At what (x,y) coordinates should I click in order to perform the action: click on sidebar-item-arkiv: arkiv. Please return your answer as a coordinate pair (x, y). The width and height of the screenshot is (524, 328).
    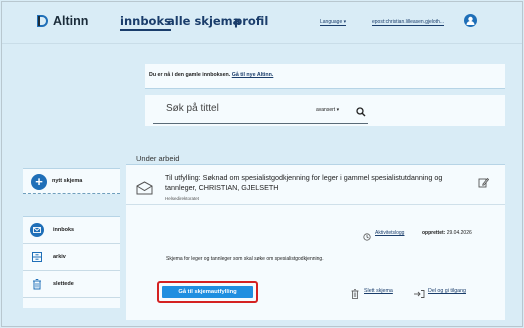
    Looking at the image, I should click on (71, 257).